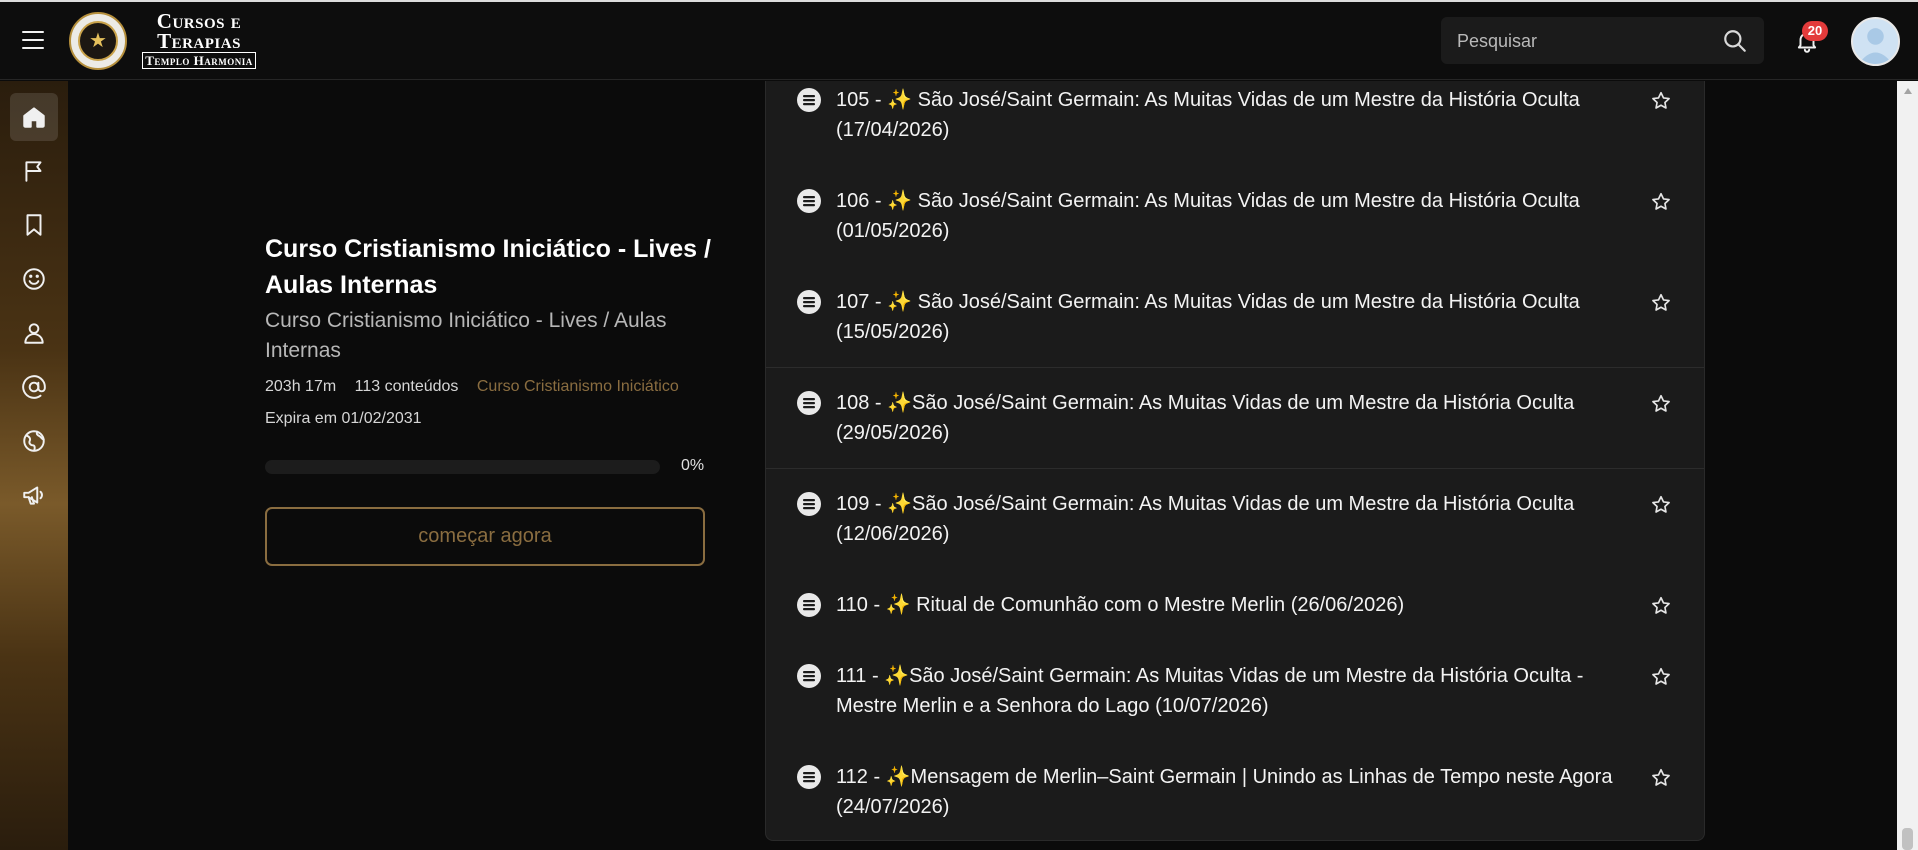  I want to click on logo-wordmark: Cursos e Terapias Templo Harmonia, so click(199, 40).